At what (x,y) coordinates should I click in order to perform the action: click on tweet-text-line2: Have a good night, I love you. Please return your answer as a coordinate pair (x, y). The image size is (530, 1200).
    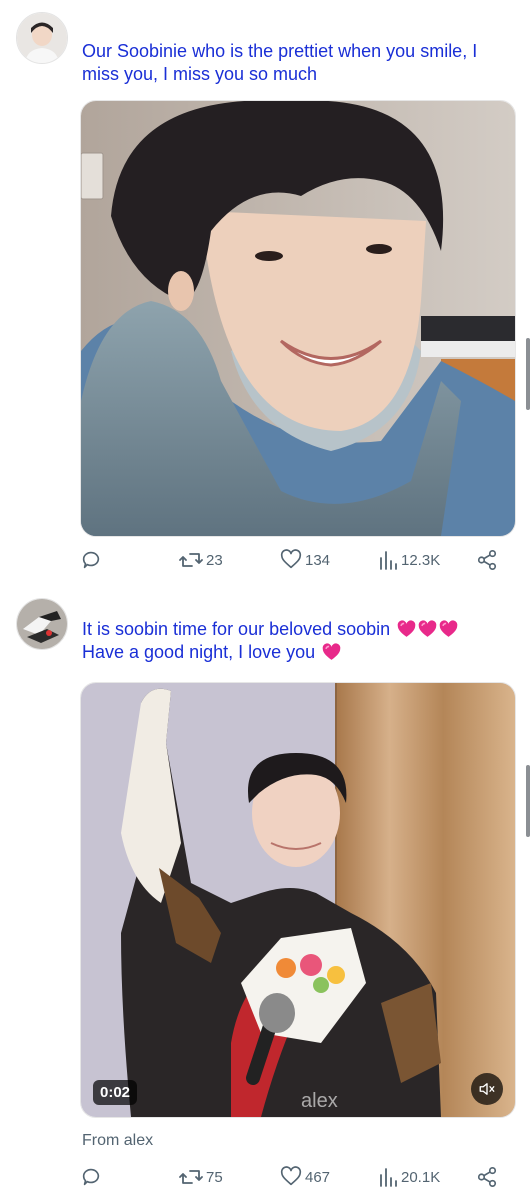
    Looking at the image, I should click on (199, 652).